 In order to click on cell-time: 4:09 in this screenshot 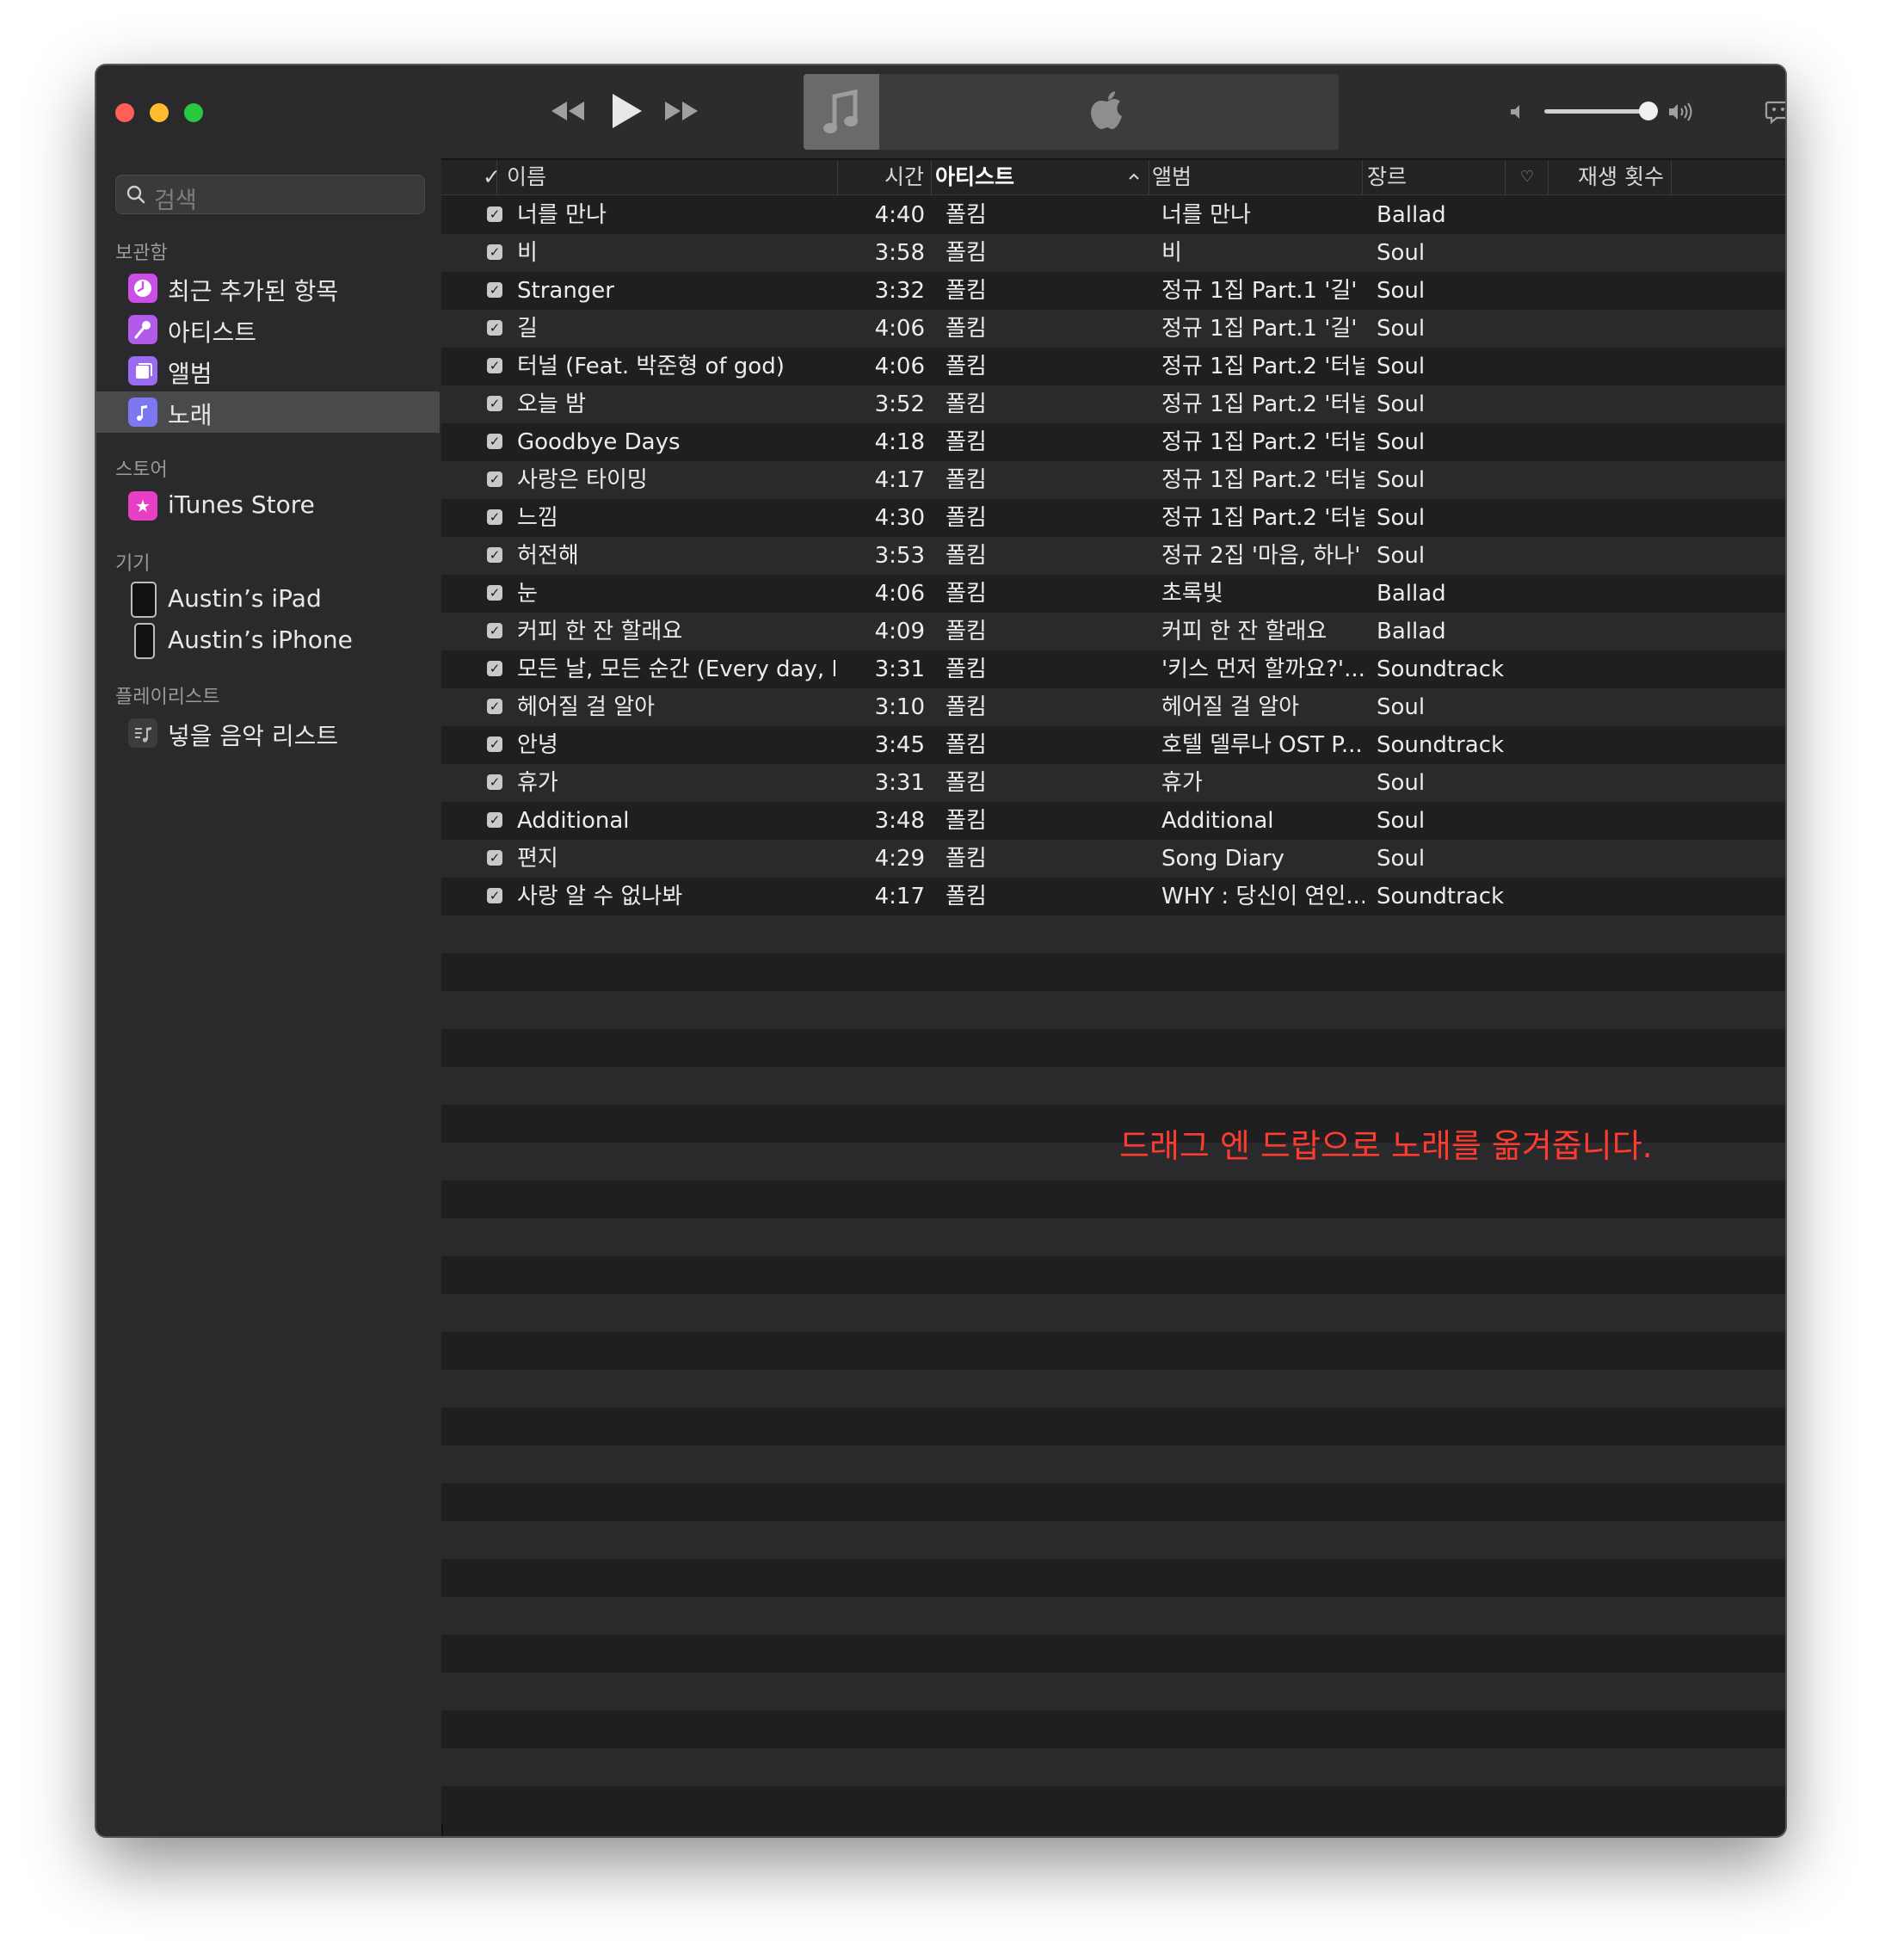, I will do `click(900, 631)`.